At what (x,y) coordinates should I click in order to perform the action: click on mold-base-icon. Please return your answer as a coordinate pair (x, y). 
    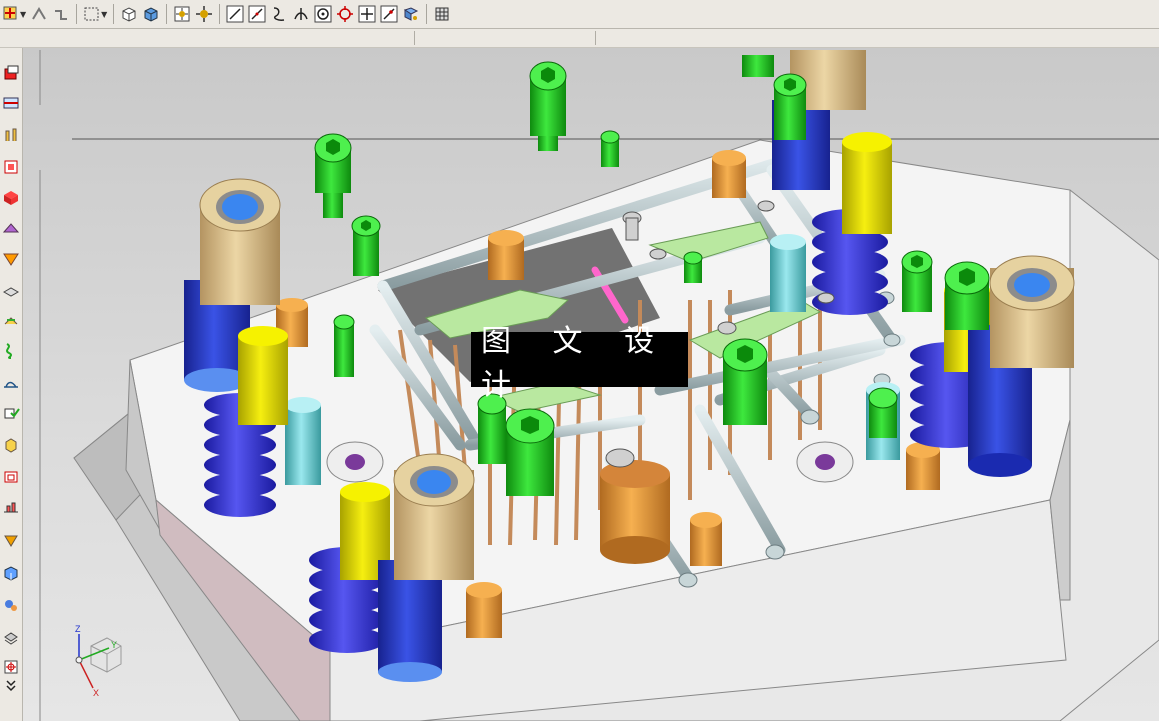
    Looking at the image, I should click on (11, 197).